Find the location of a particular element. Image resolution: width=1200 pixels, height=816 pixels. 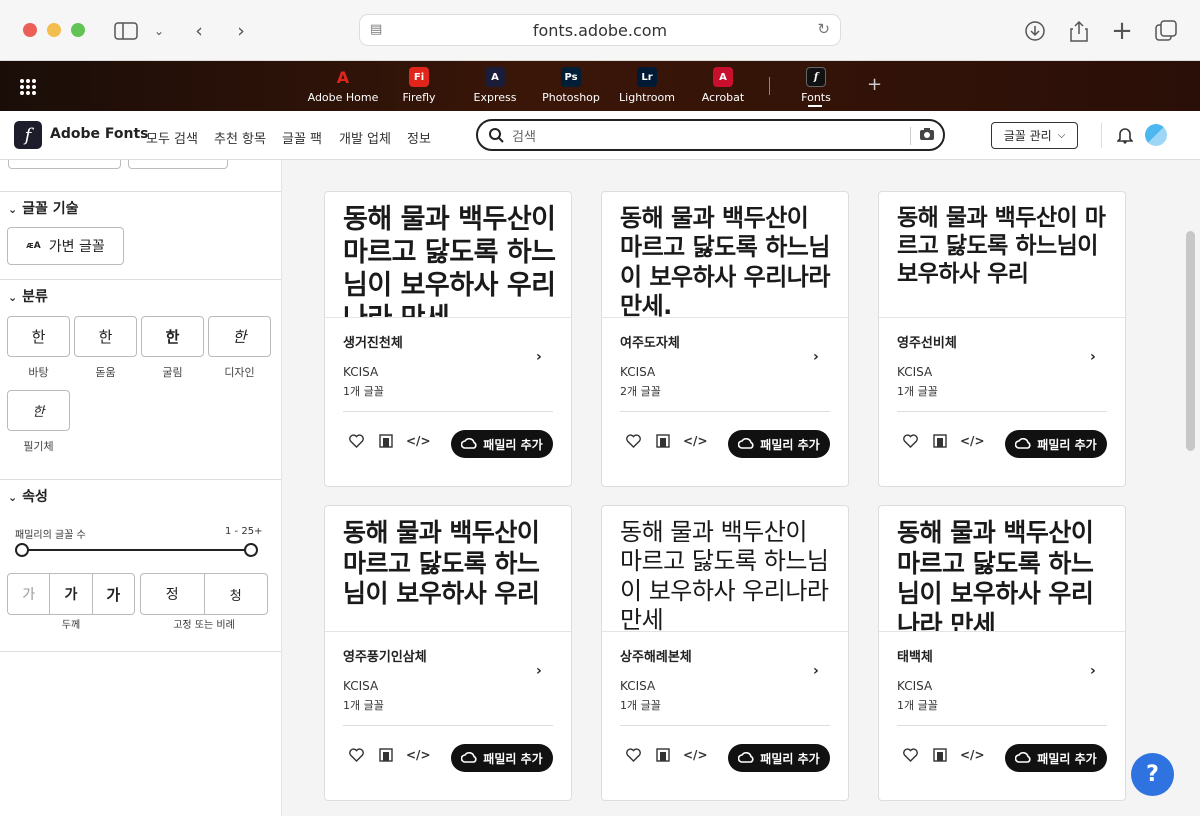

avatar is located at coordinates (1156, 135).